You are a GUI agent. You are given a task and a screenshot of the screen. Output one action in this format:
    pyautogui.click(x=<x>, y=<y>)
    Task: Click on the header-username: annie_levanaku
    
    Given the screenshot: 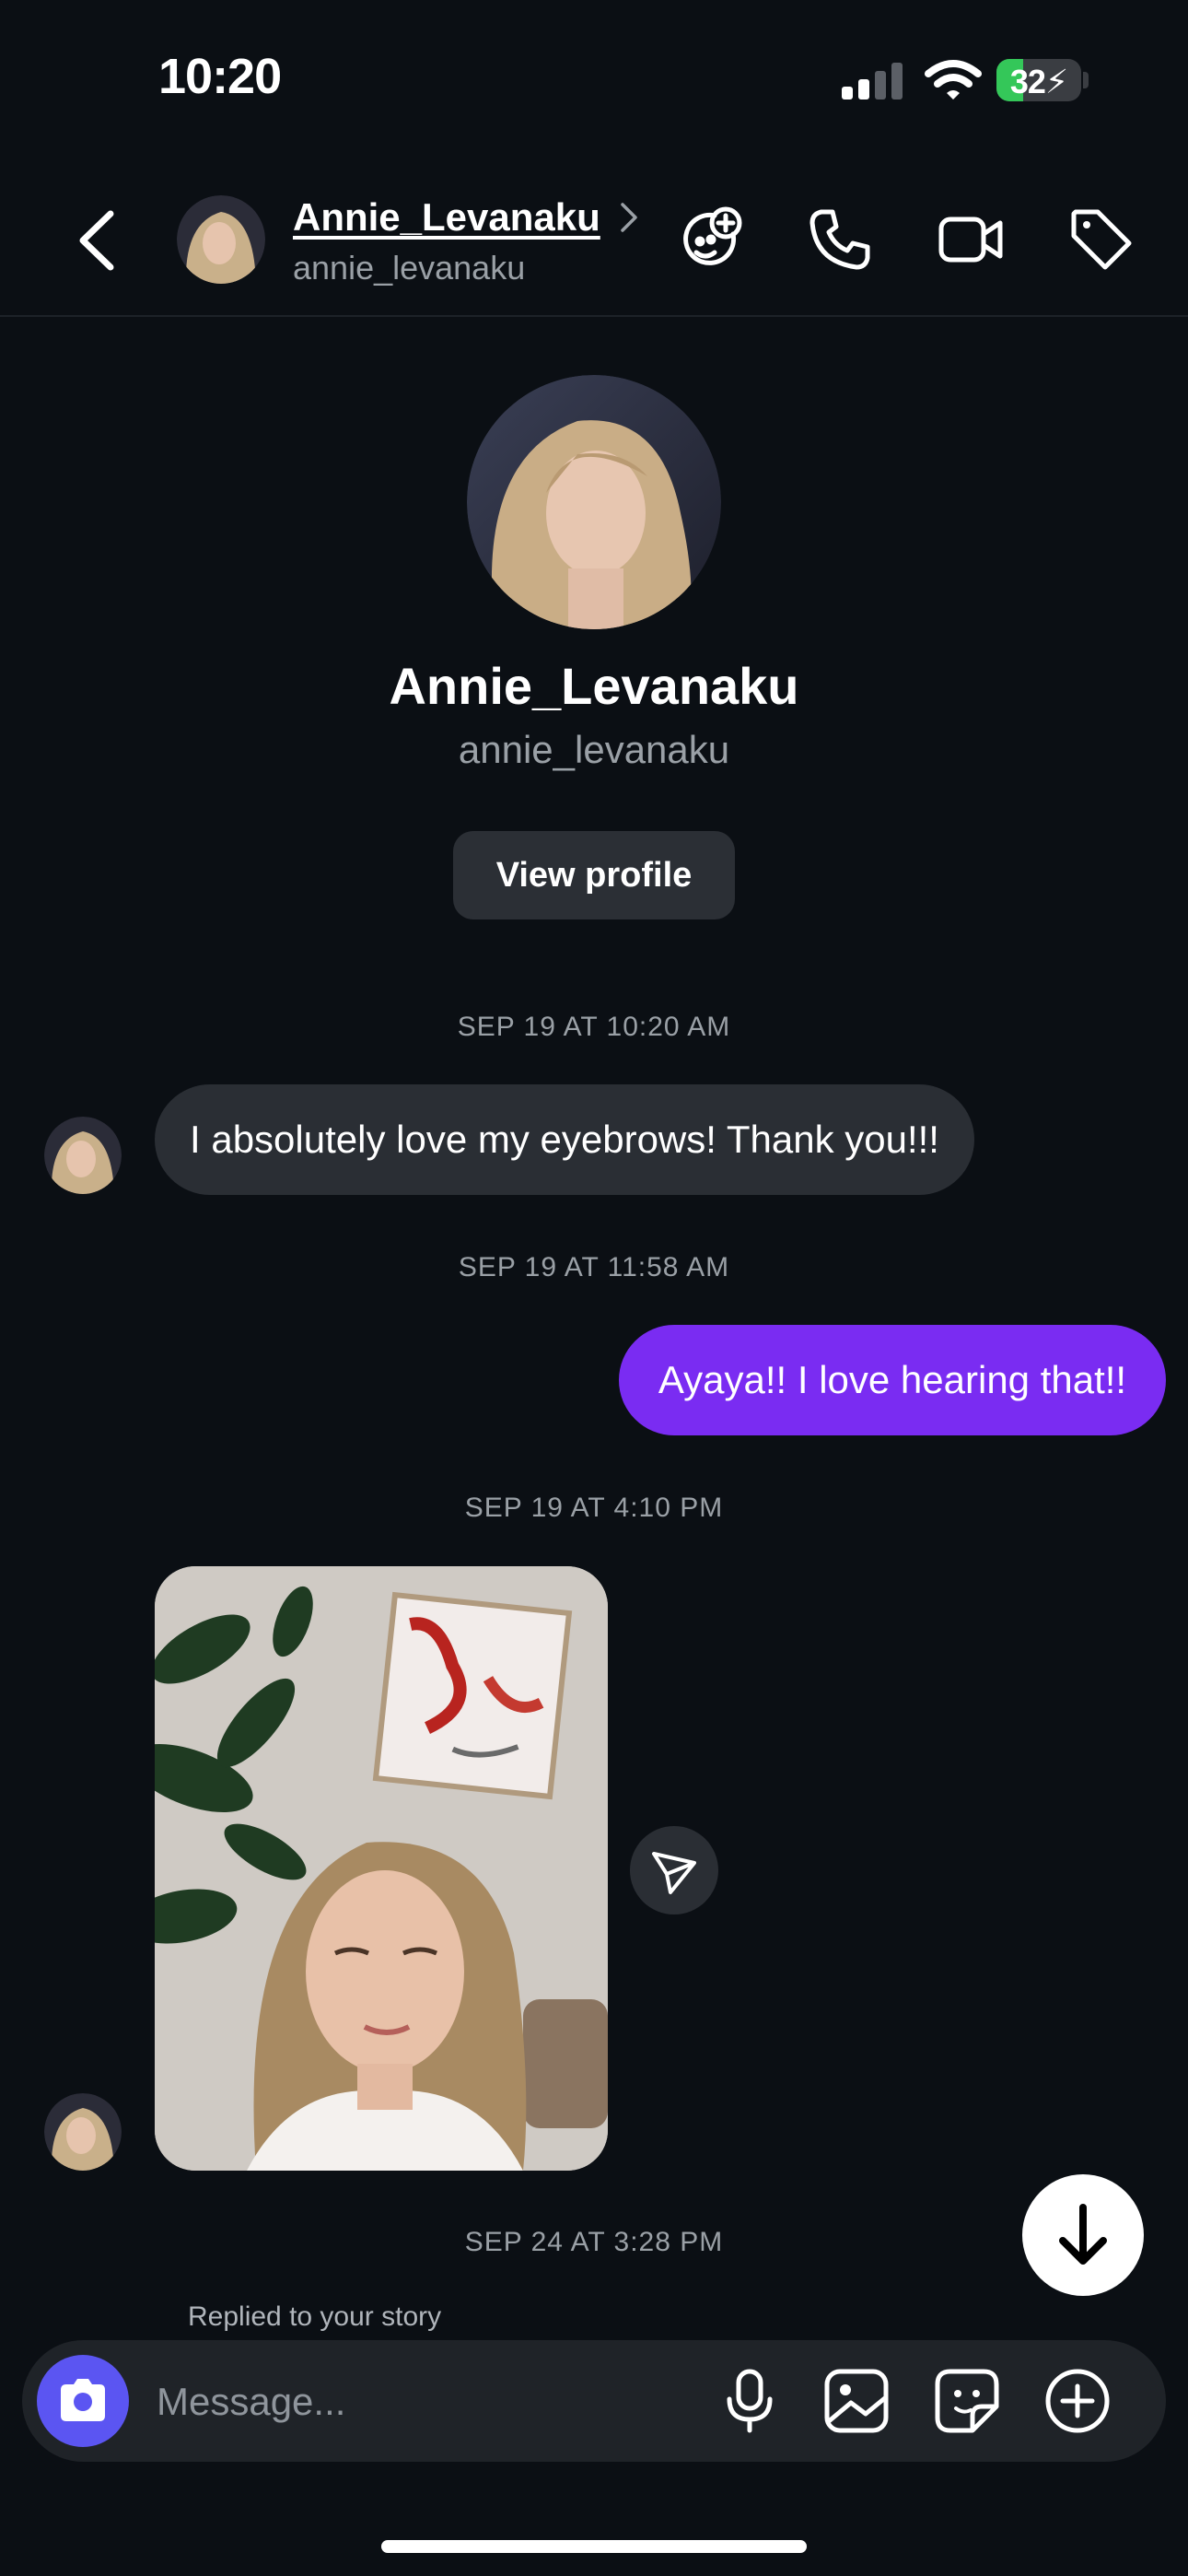 What is the action you would take?
    pyautogui.click(x=410, y=268)
    